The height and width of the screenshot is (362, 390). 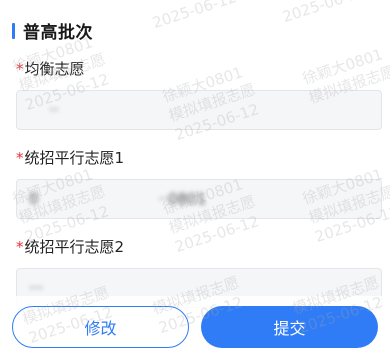 I want to click on field-label-balanced: *均衡志愿, so click(x=50, y=68).